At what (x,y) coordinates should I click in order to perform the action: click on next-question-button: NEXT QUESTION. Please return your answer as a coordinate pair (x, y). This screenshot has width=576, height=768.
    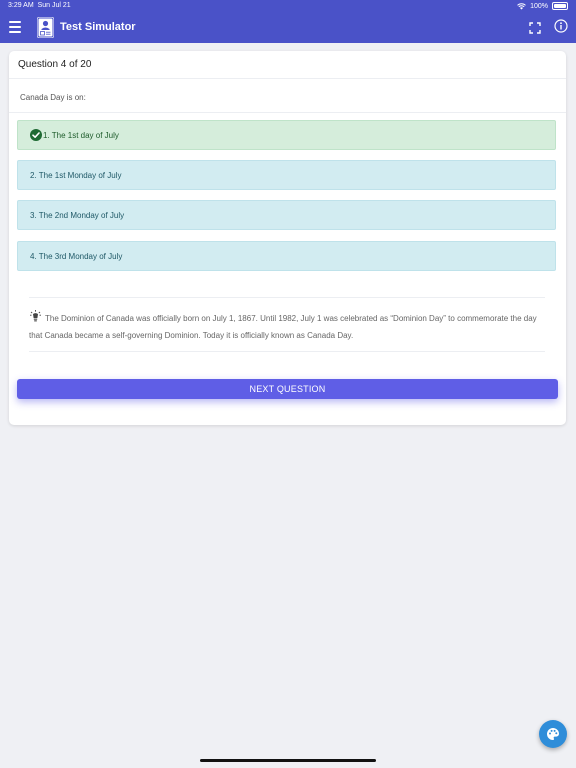
    Looking at the image, I should click on (287, 389).